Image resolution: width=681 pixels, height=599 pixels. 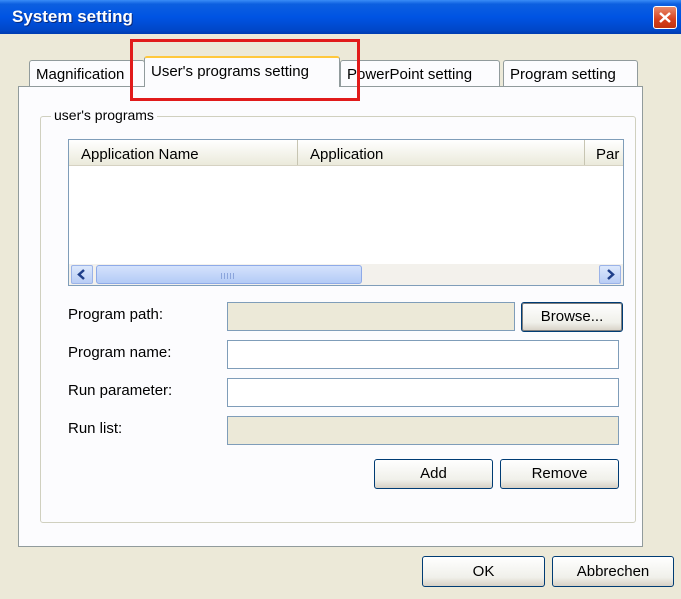 I want to click on program-name-input, so click(x=423, y=354).